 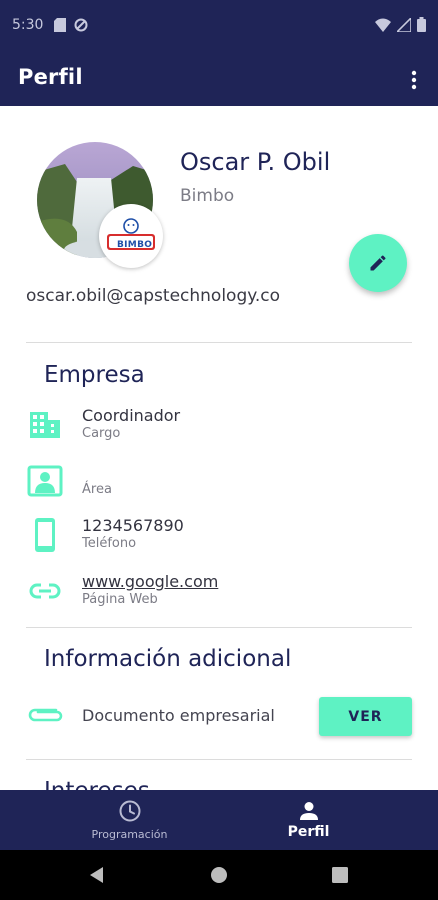 I want to click on profile-name: Oscar P. Obil, so click(x=255, y=162).